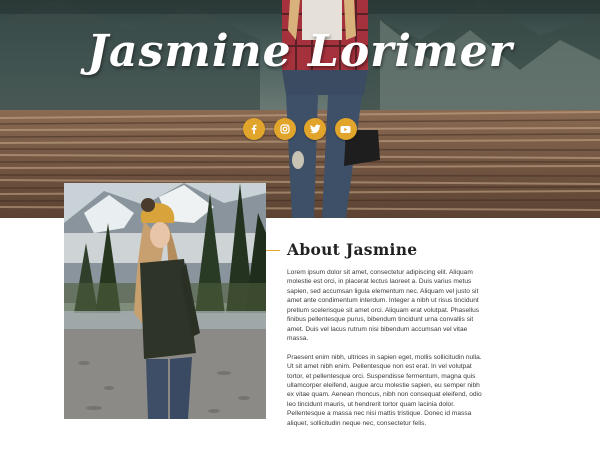 This screenshot has width=600, height=450. I want to click on instagram-button, so click(284, 129).